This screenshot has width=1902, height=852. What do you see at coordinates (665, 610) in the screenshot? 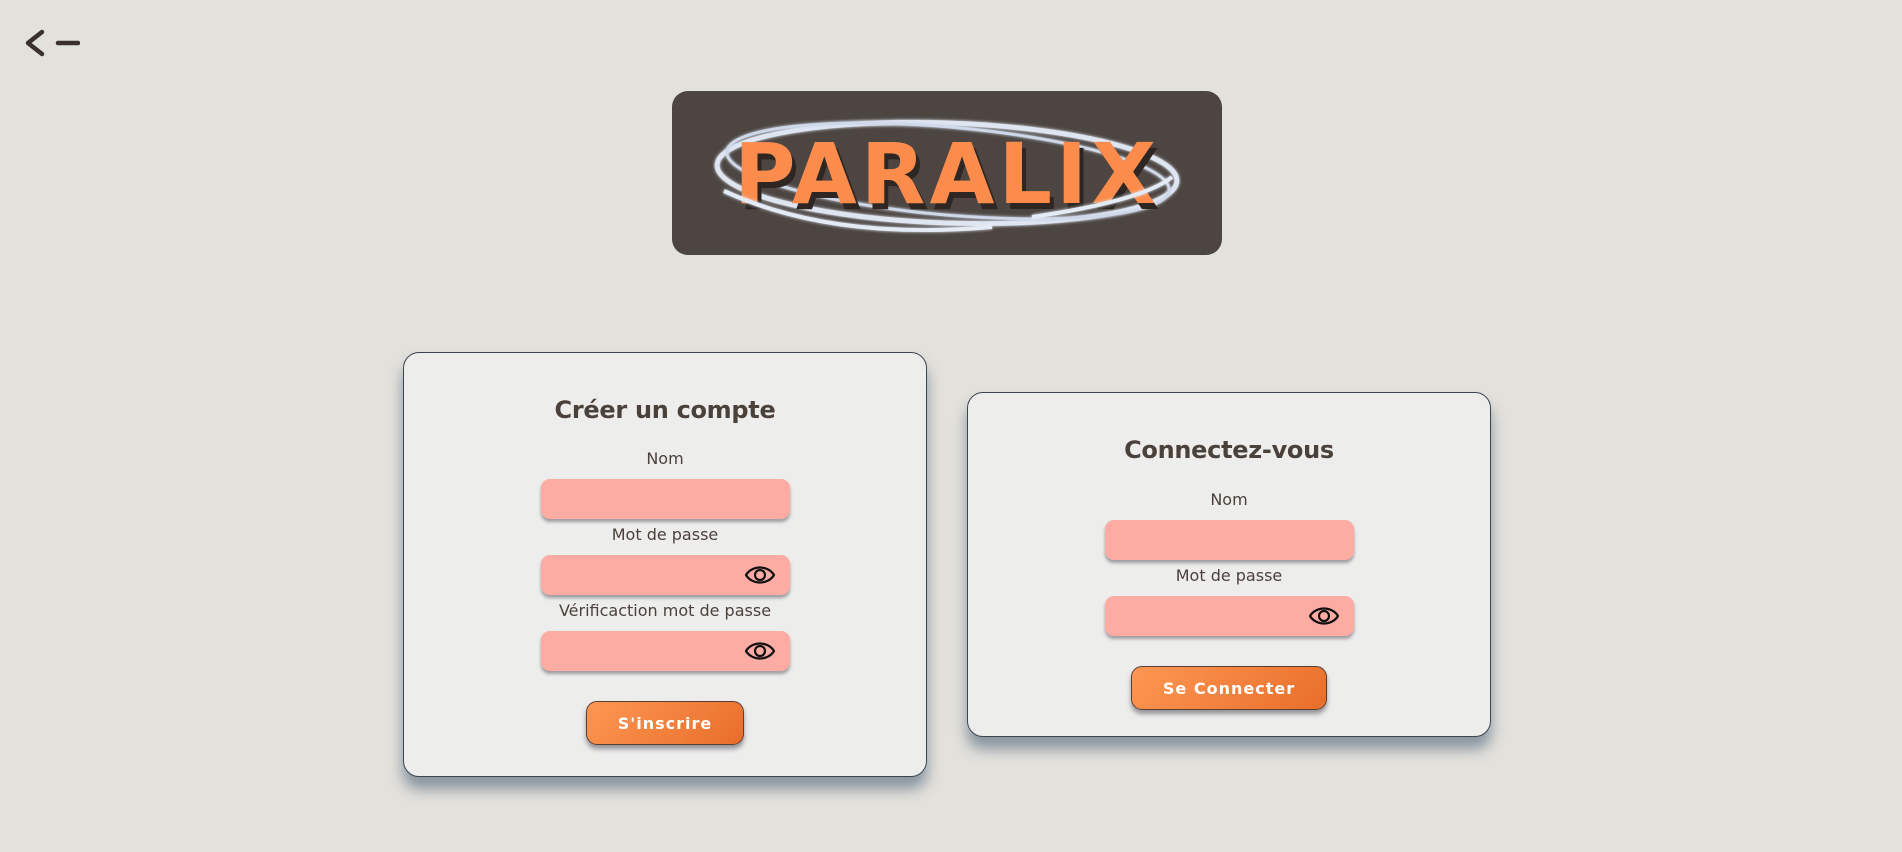
I see `signup-verify-label: Vérificaction mot de passe` at bounding box center [665, 610].